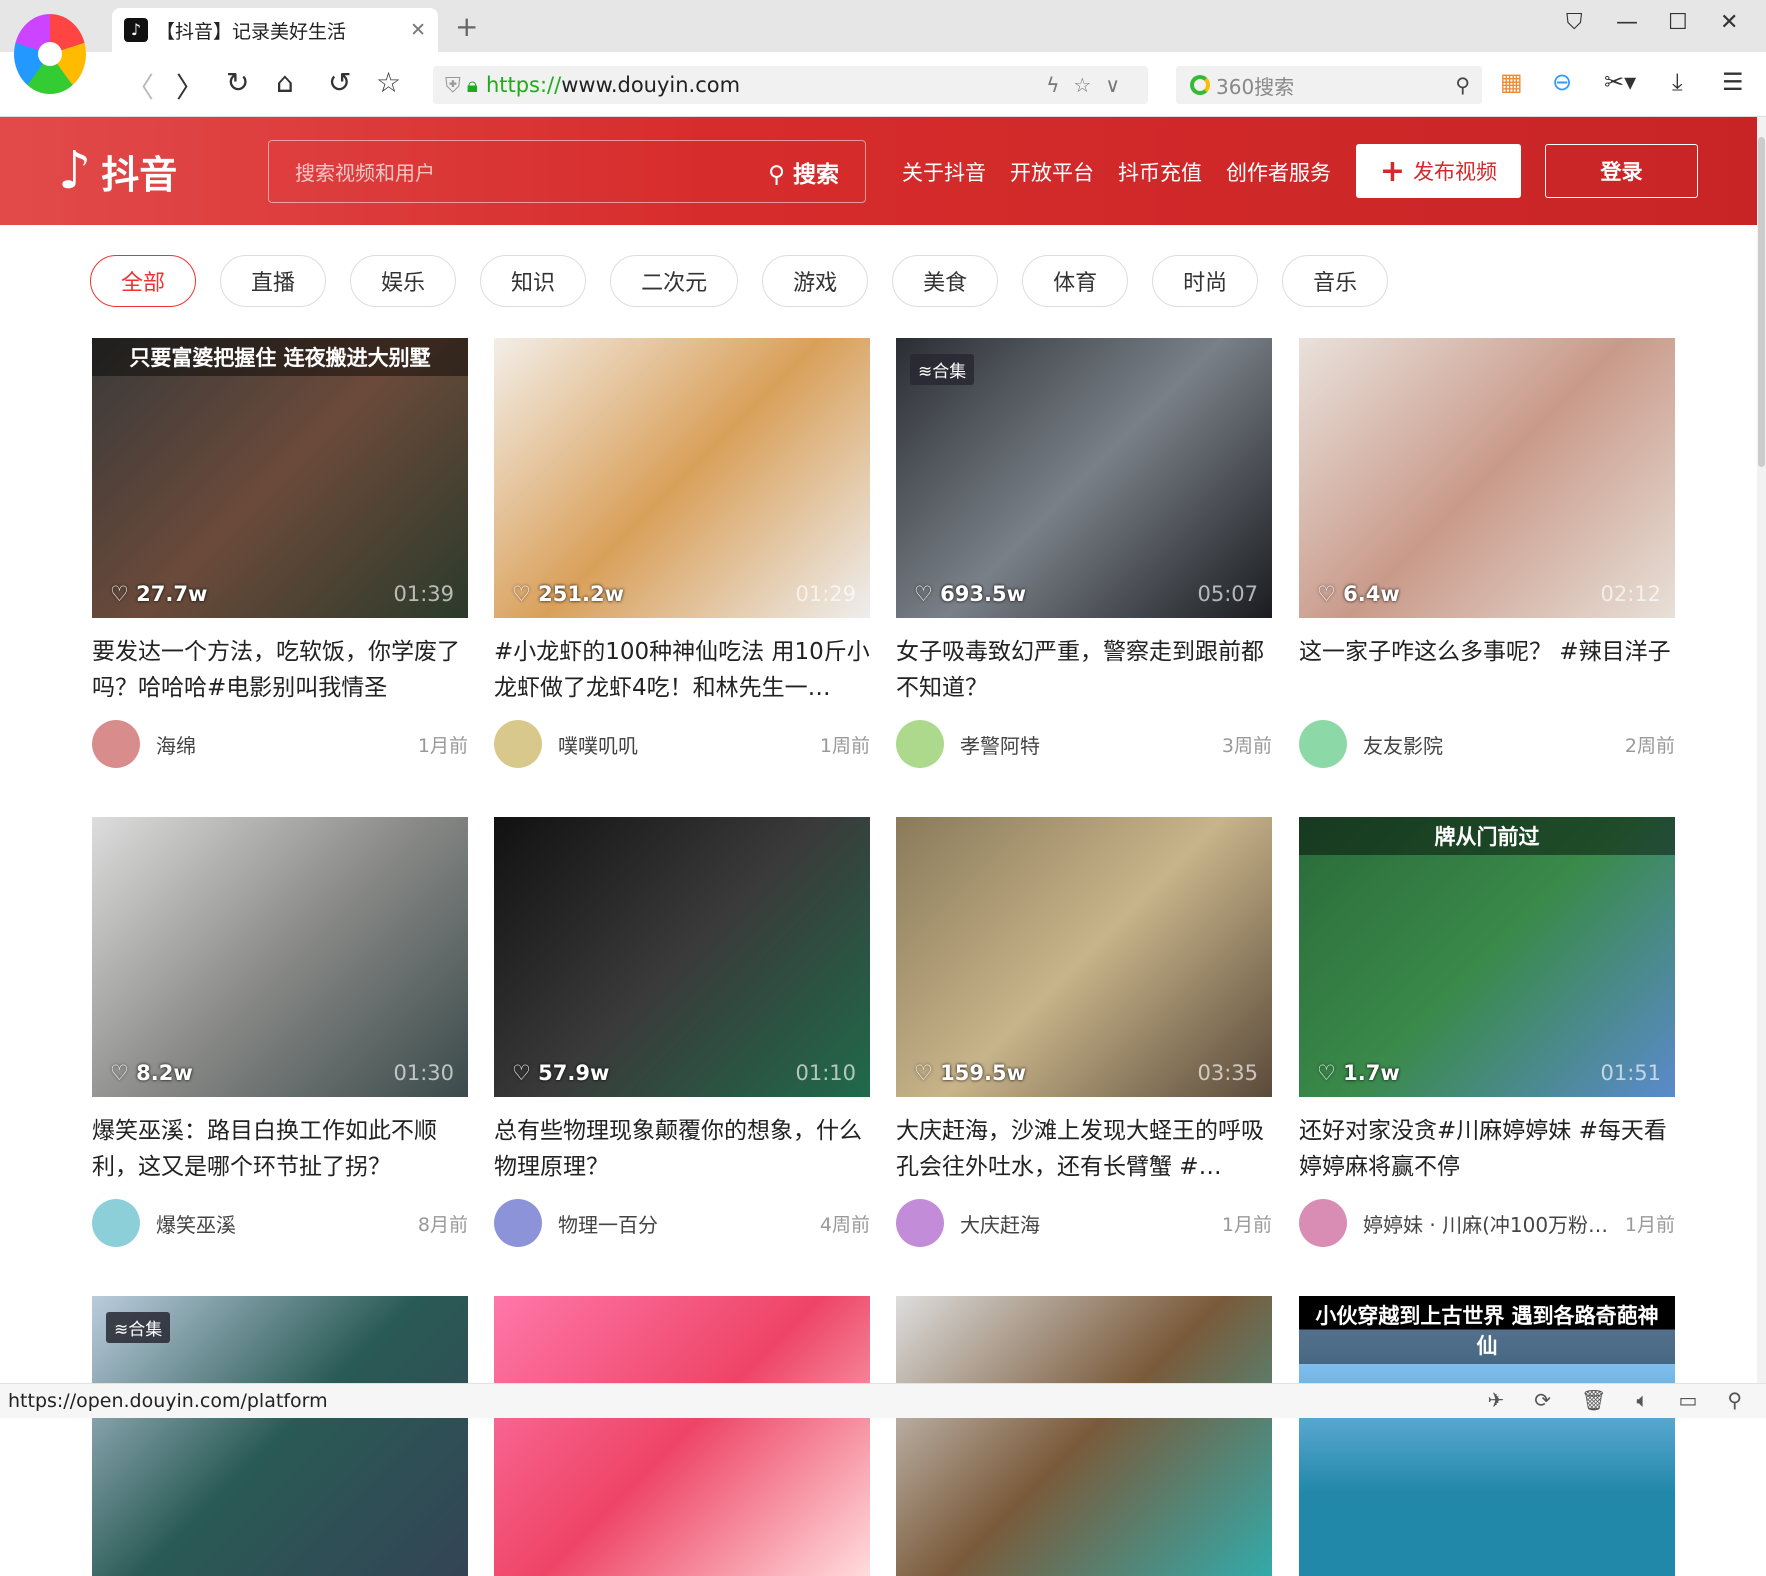 Image resolution: width=1766 pixels, height=1576 pixels. What do you see at coordinates (136, 30) in the screenshot?
I see `douyin-favicon-icon: ♪` at bounding box center [136, 30].